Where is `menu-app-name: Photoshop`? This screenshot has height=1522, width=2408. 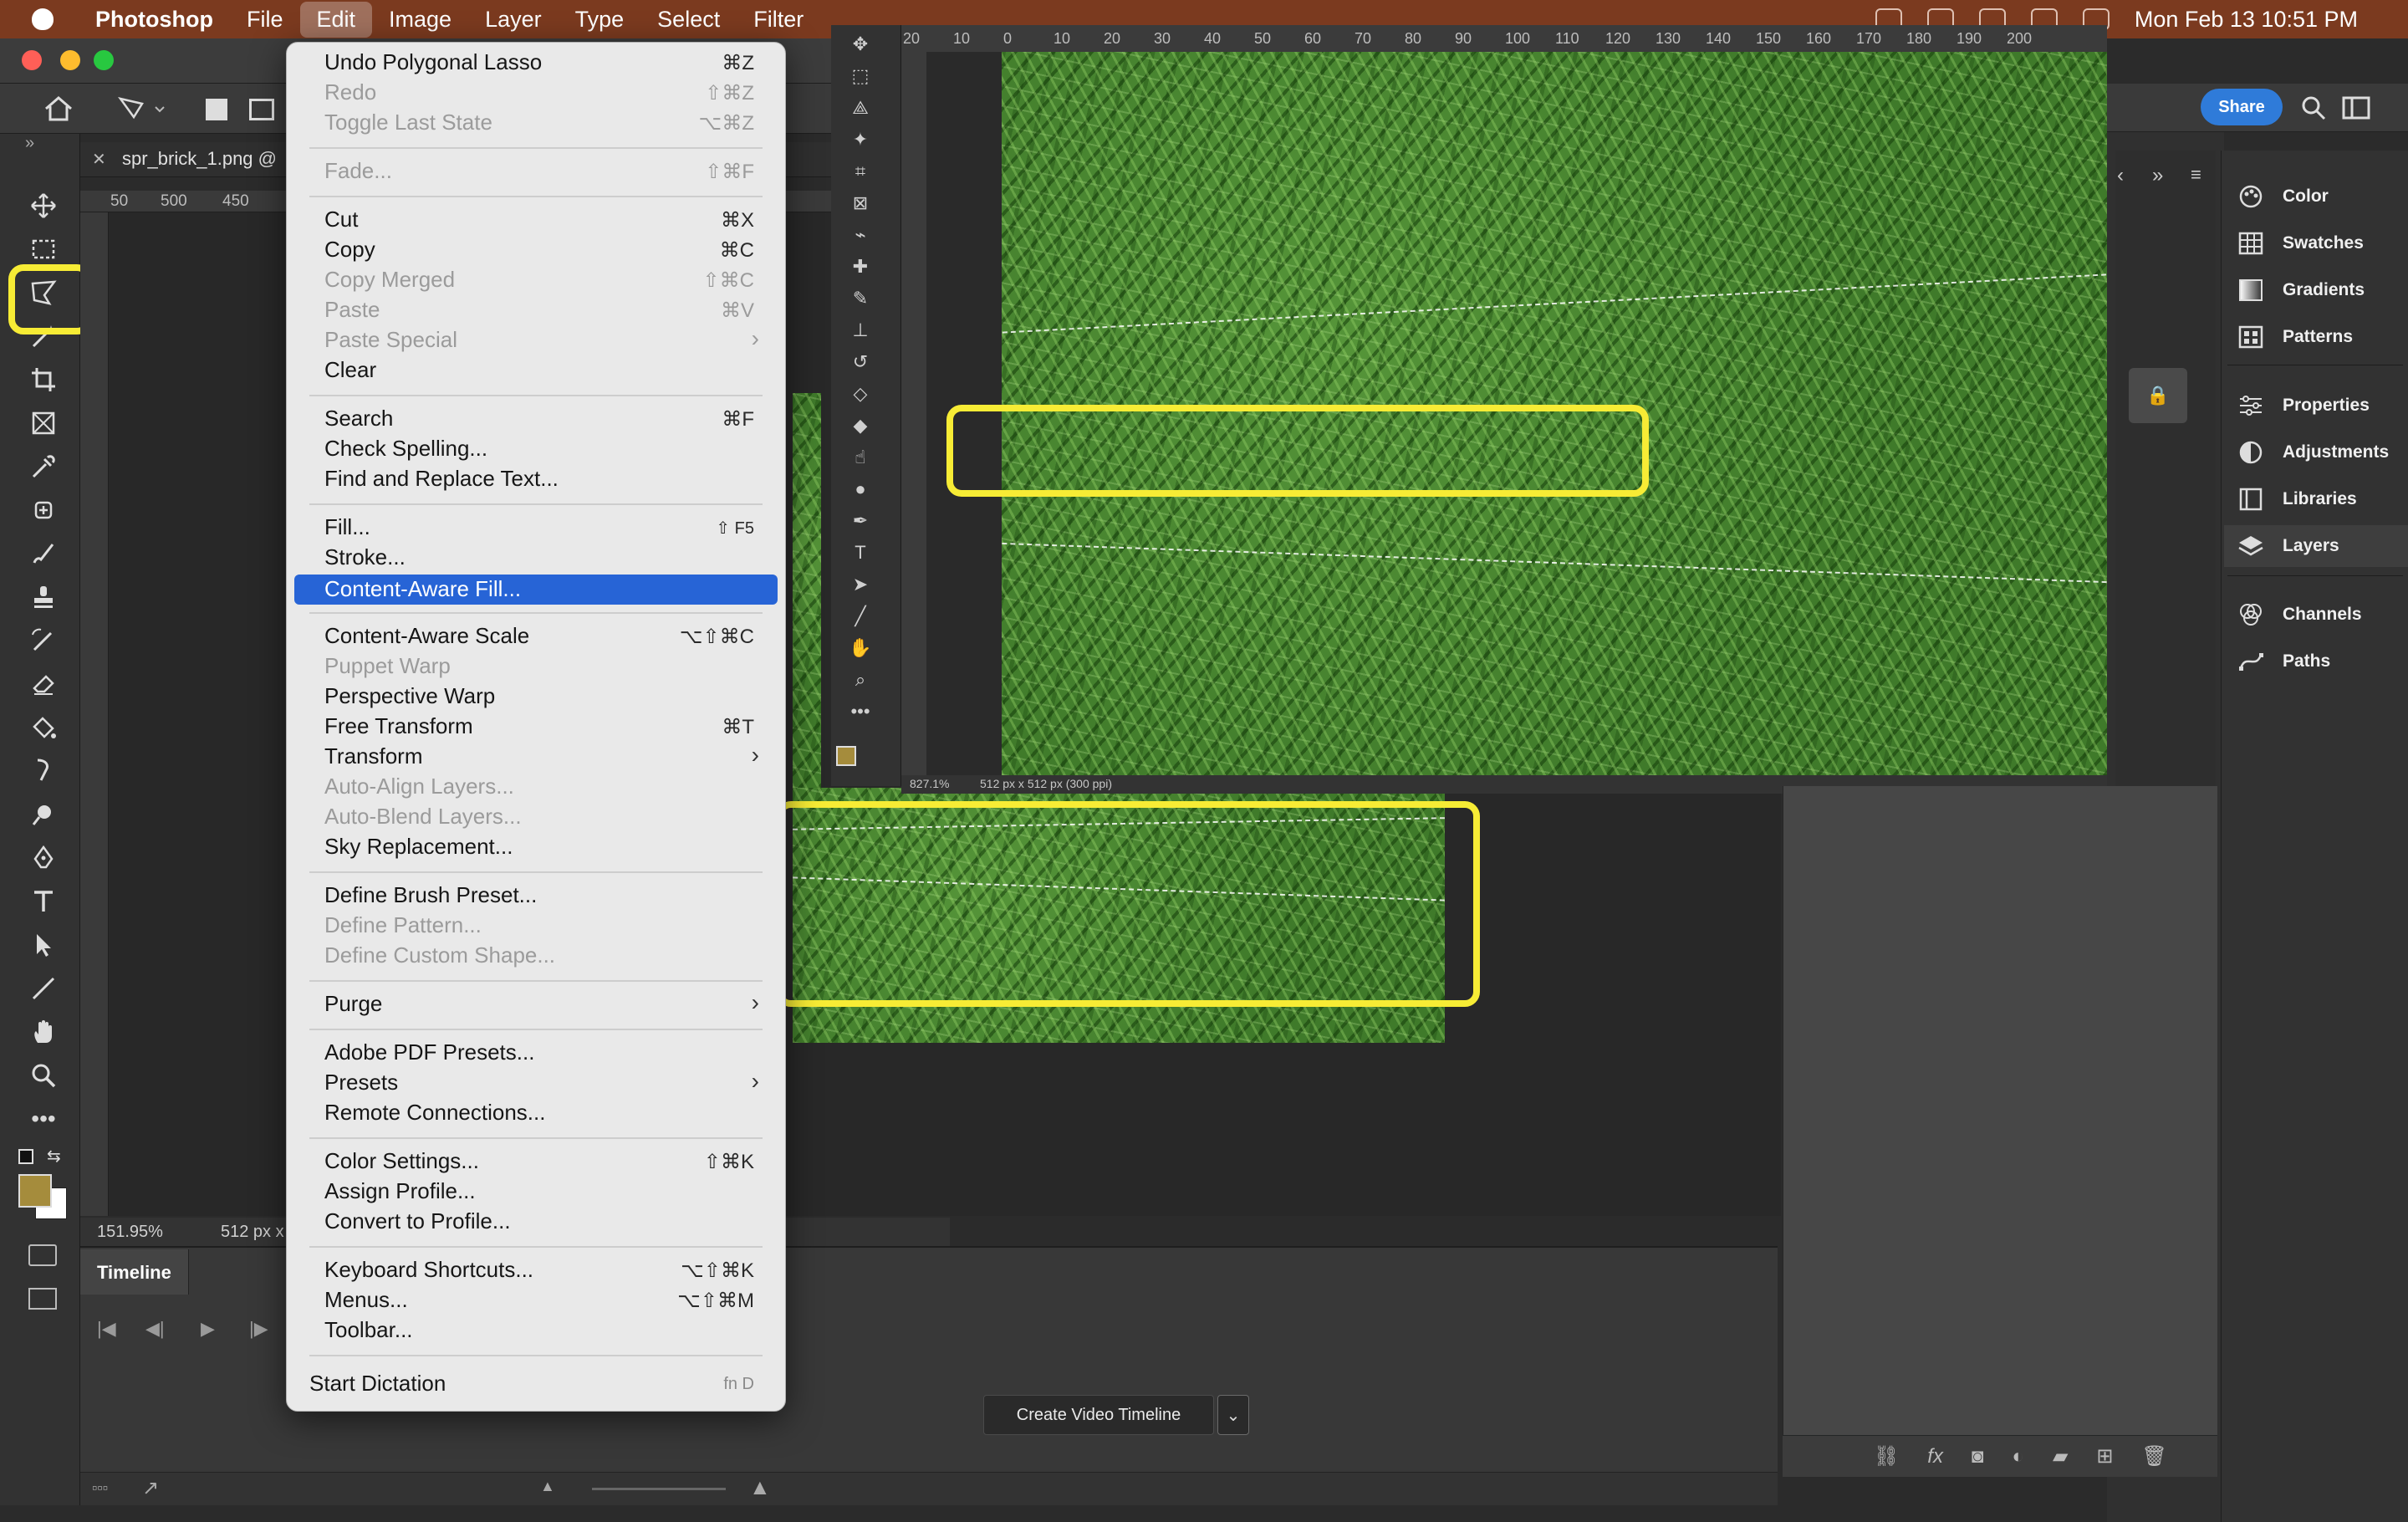 menu-app-name: Photoshop is located at coordinates (155, 20).